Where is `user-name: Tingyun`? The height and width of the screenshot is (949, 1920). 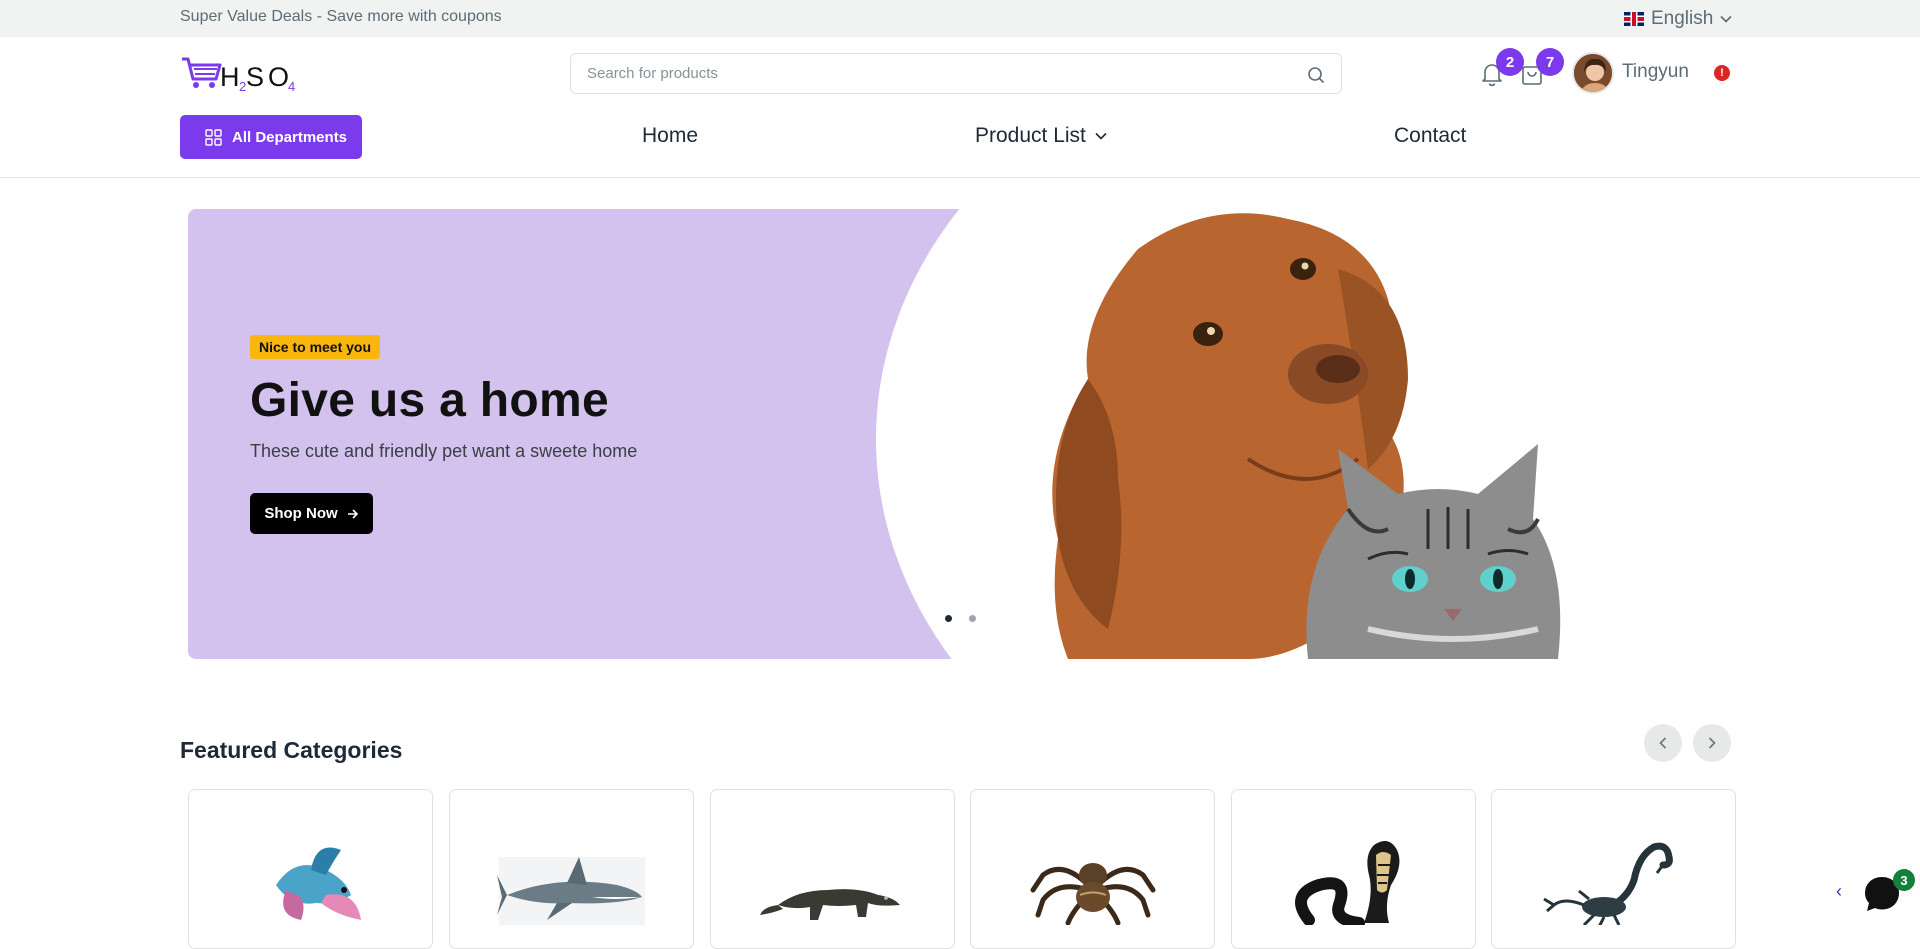 user-name: Tingyun is located at coordinates (1655, 72).